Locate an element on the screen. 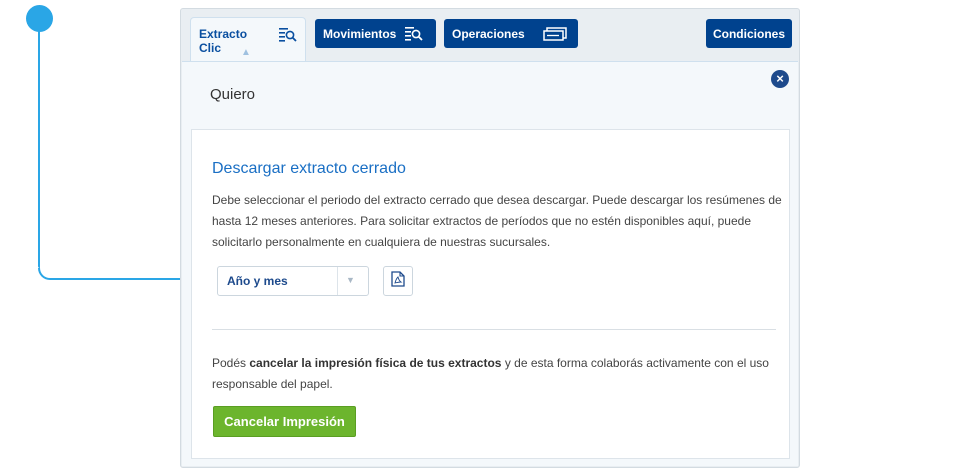 This screenshot has height=475, width=960. select-divider is located at coordinates (337, 281).